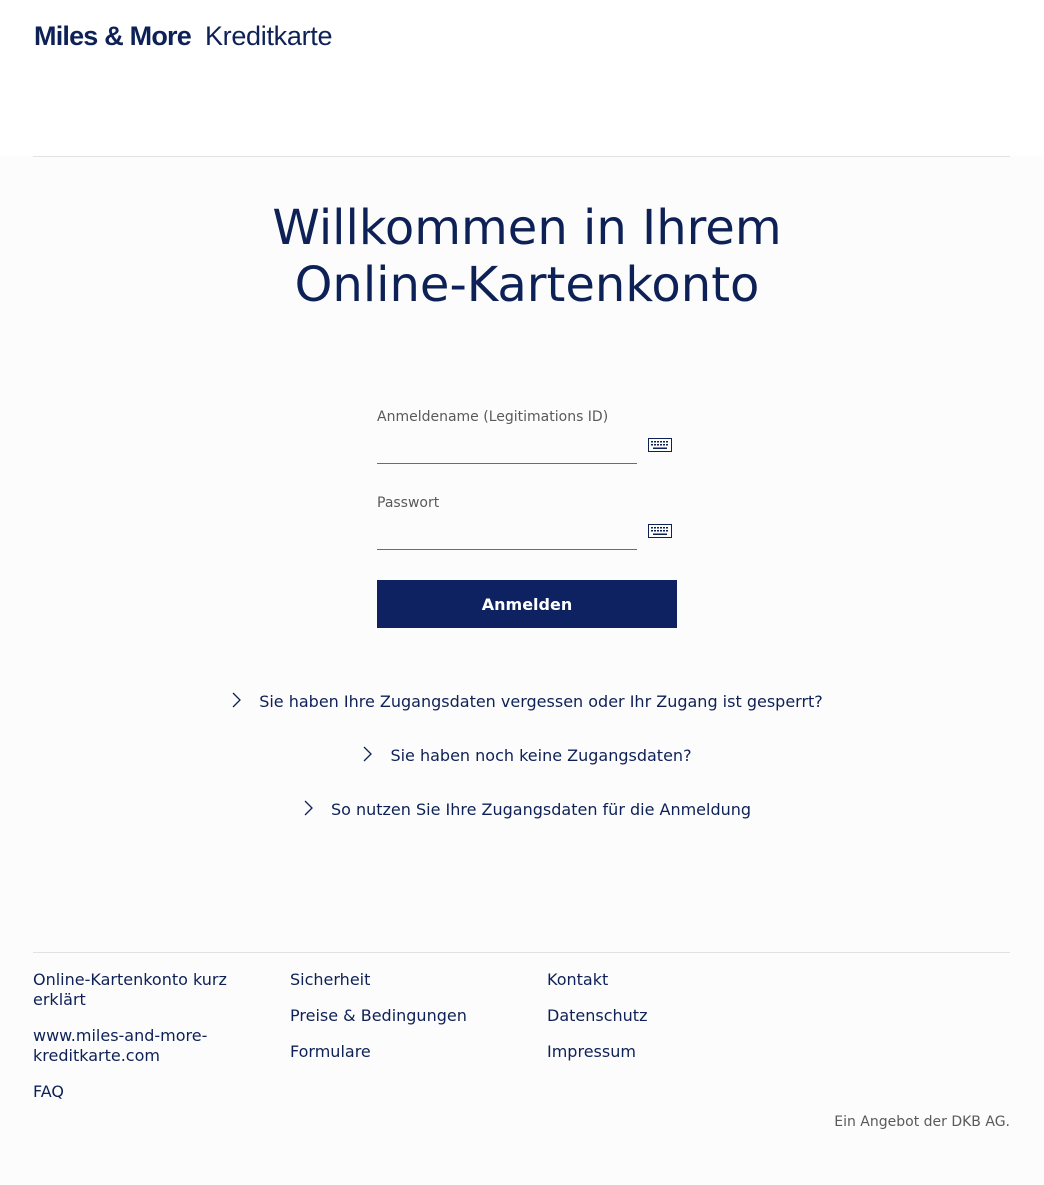 The height and width of the screenshot is (1185, 1044). I want to click on footer-link-website: www.miles-and-more-kreditkarte.com, so click(143, 1046).